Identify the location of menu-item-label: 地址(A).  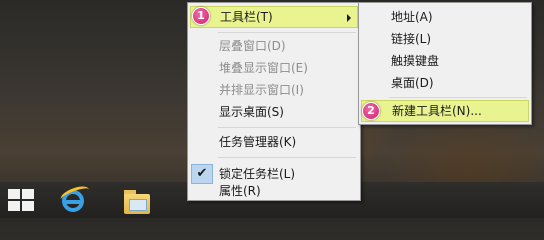
(412, 17).